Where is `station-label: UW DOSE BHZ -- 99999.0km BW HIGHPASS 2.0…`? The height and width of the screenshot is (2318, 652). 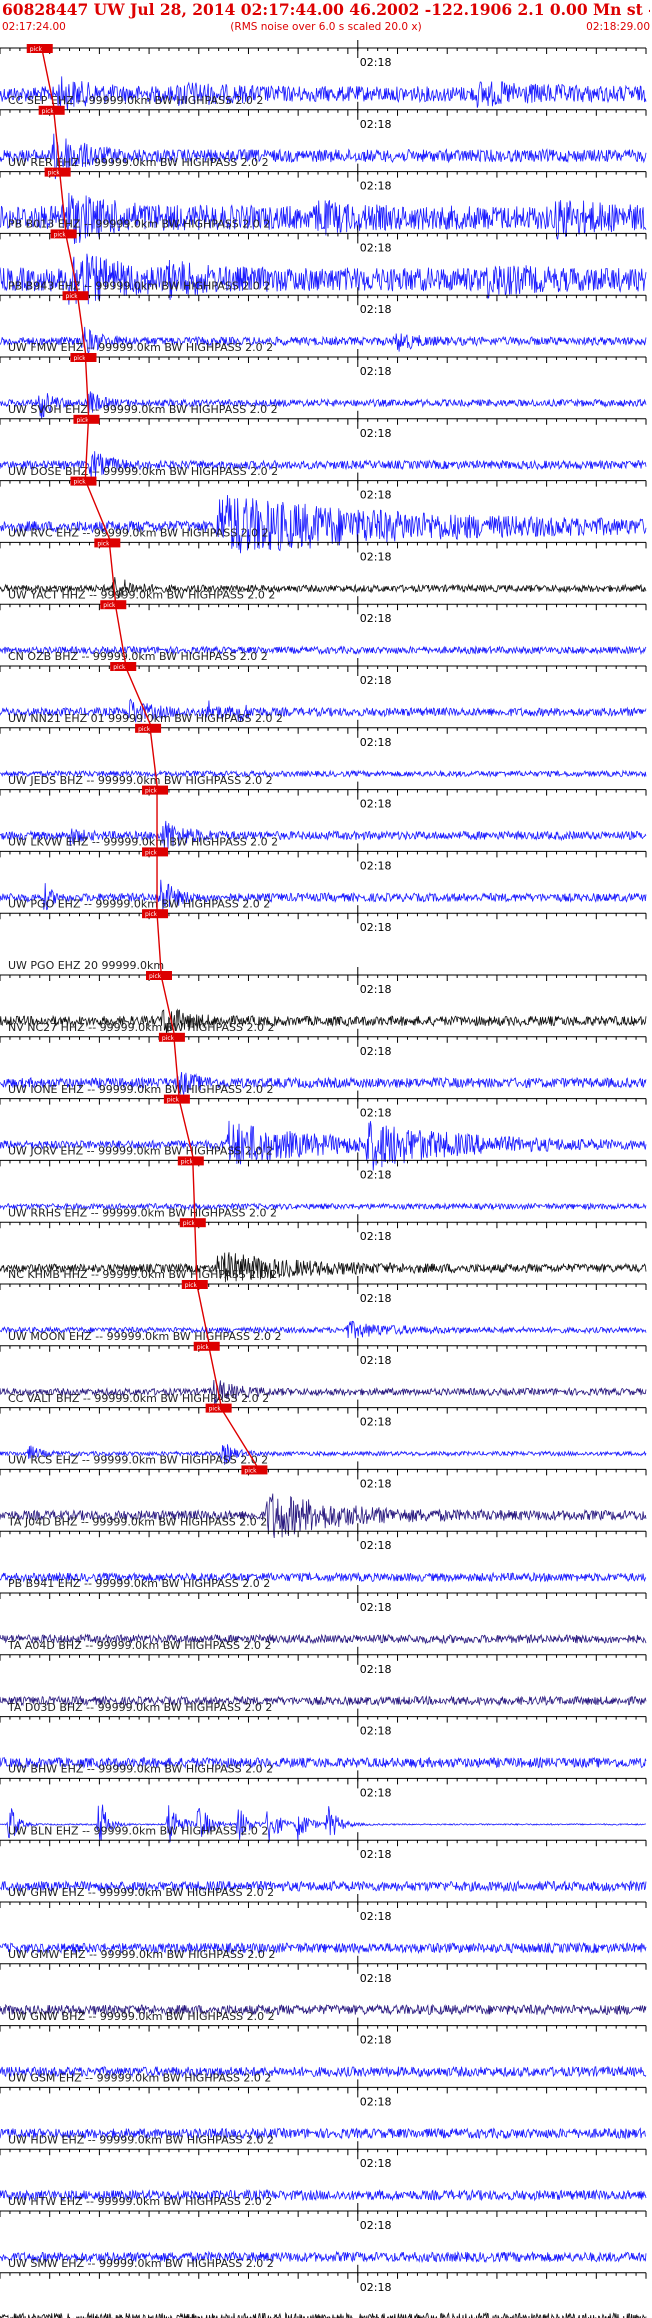
station-label: UW DOSE BHZ -- 99999.0km BW HIGHPASS 2.0… is located at coordinates (143, 471).